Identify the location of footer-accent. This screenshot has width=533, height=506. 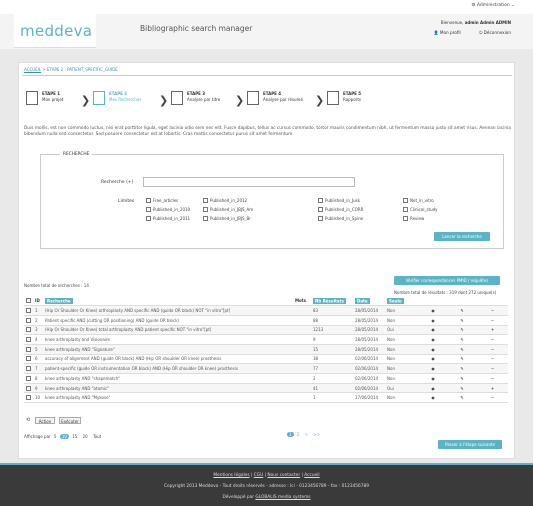
(266, 464).